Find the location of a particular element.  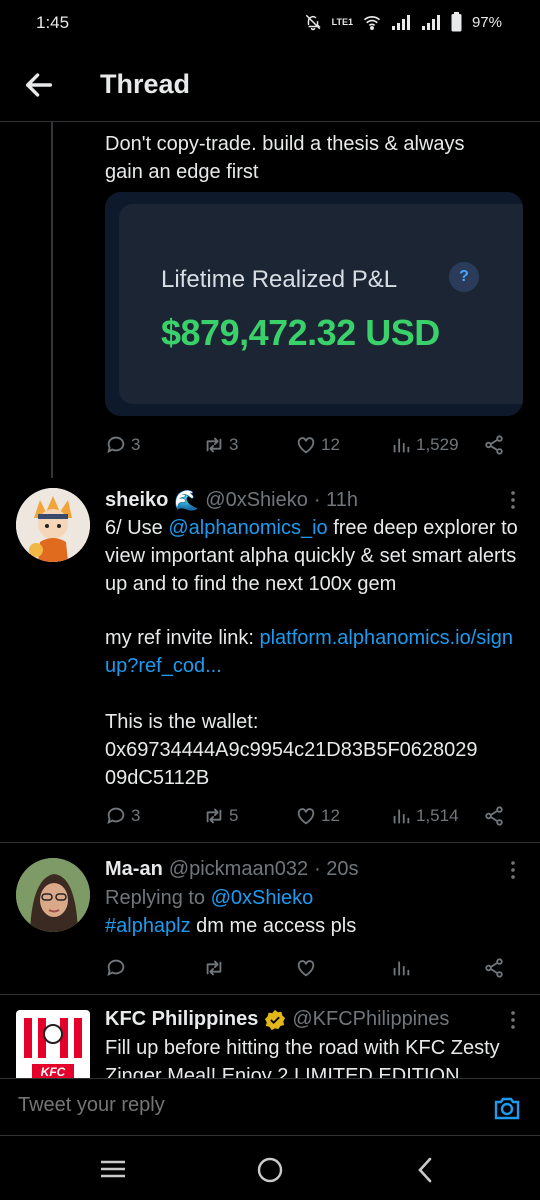

reply-bar is located at coordinates (270, 1107).